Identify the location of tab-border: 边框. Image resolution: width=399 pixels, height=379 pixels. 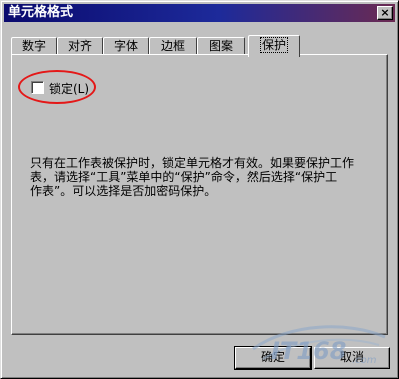
(173, 46).